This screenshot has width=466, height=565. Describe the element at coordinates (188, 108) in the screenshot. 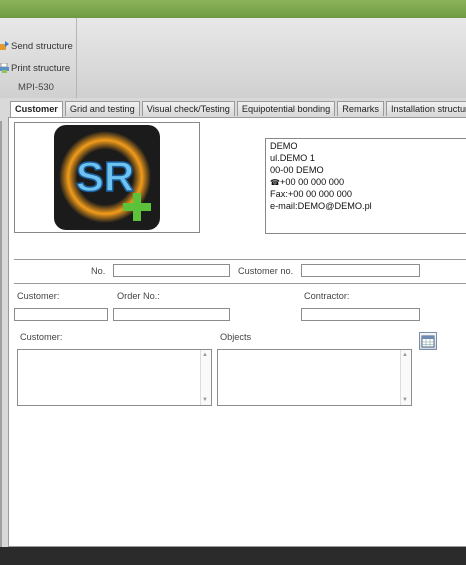

I see `tab-visual-check: Visual check/Testing` at that location.